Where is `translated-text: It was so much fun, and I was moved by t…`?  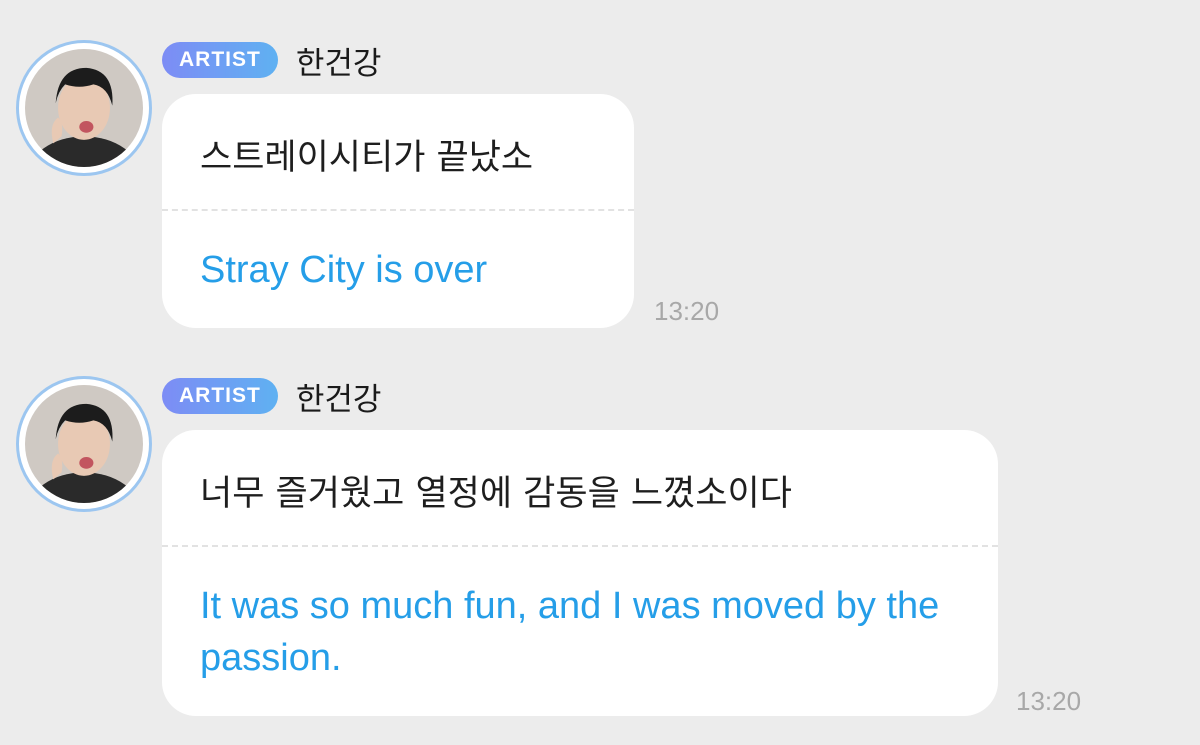
translated-text: It was so much fun, and I was moved by t… is located at coordinates (570, 632).